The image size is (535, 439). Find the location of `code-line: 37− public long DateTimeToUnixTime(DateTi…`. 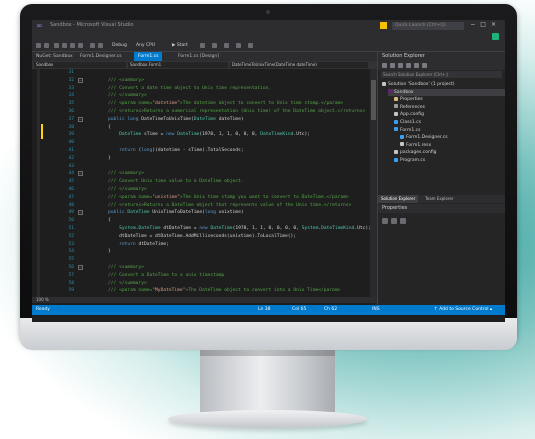

code-line: 37− public long DateTimeToUnixTime(DateTi… is located at coordinates (204, 120).